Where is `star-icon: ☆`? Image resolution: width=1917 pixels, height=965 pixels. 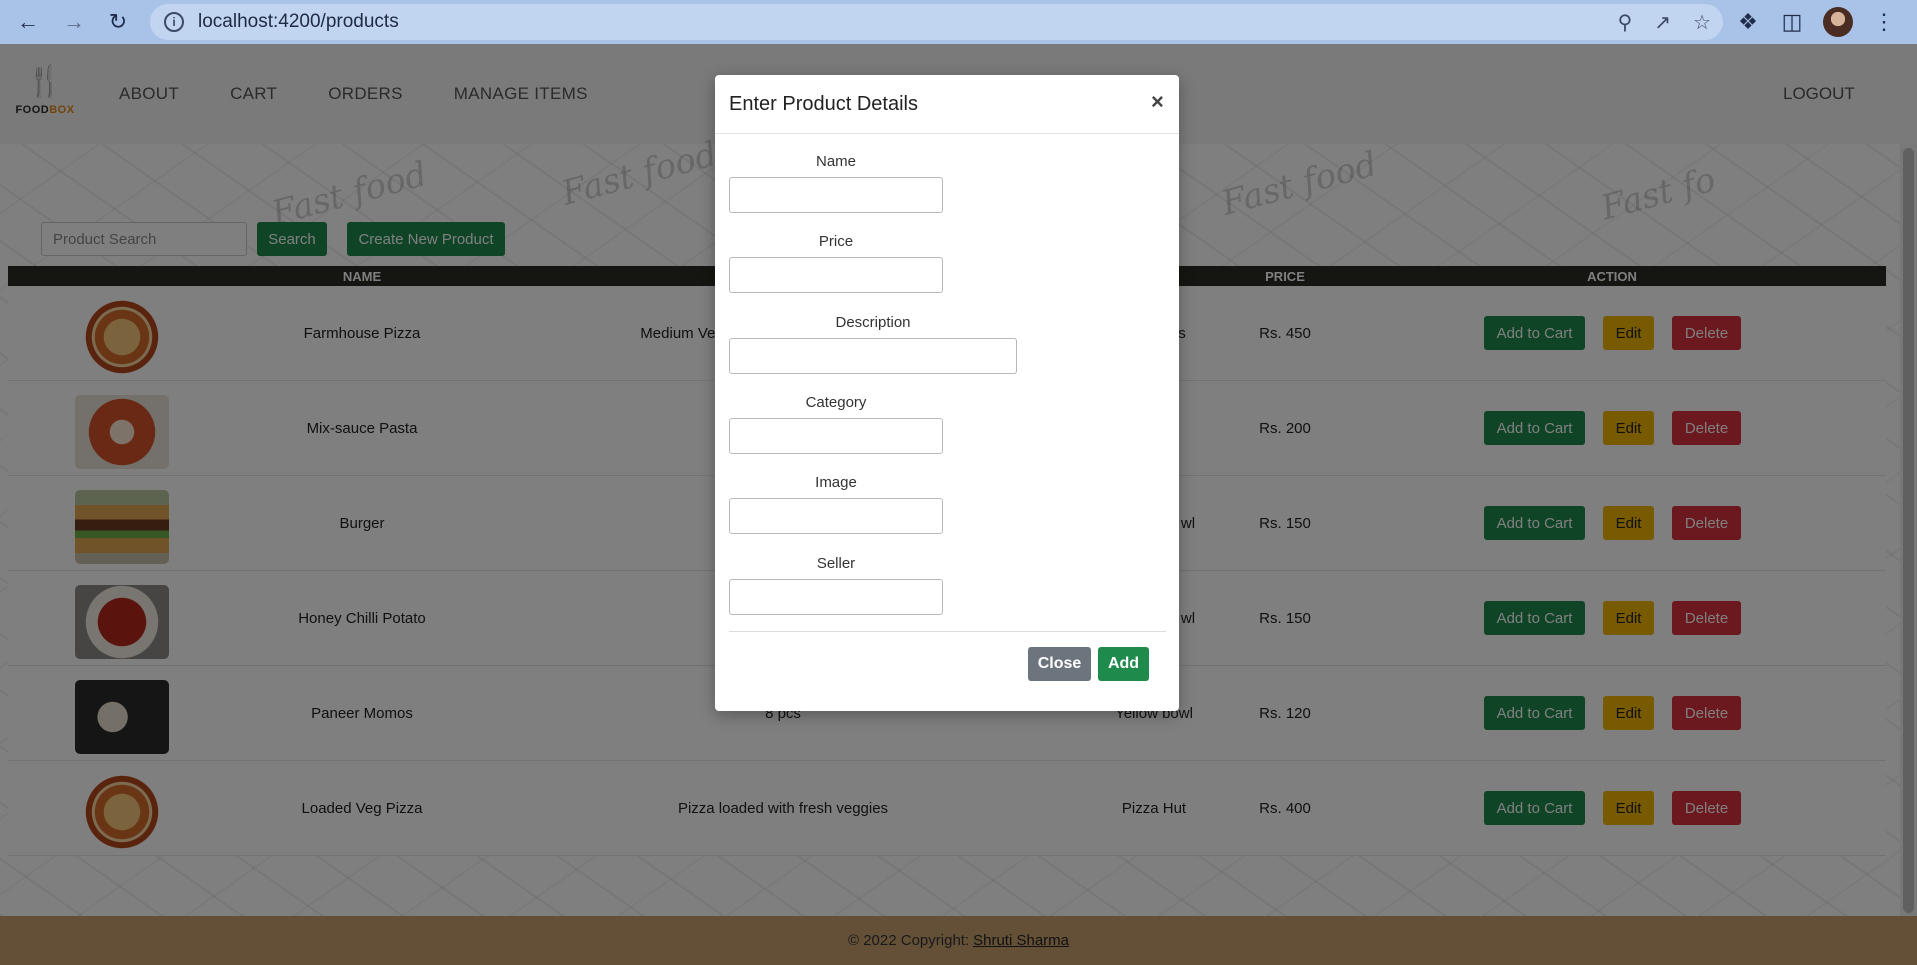
star-icon: ☆ is located at coordinates (1702, 22).